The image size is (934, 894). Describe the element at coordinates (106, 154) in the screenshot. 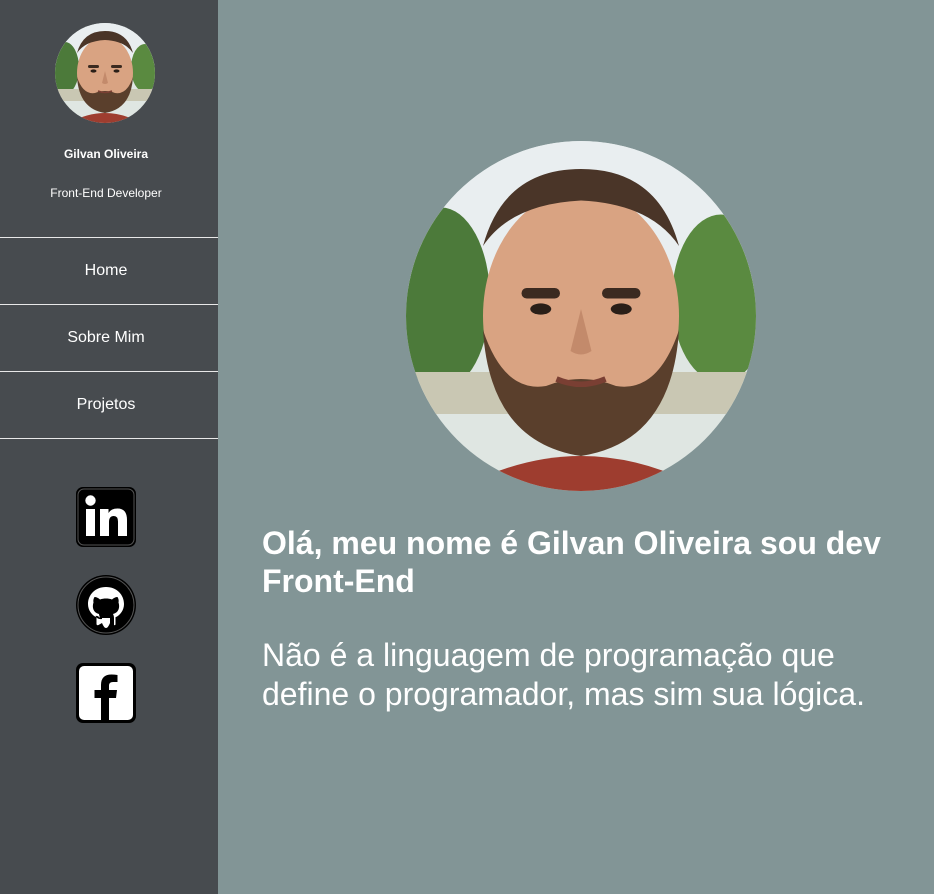

I see `profile-name: Gilvan Oliveira` at that location.